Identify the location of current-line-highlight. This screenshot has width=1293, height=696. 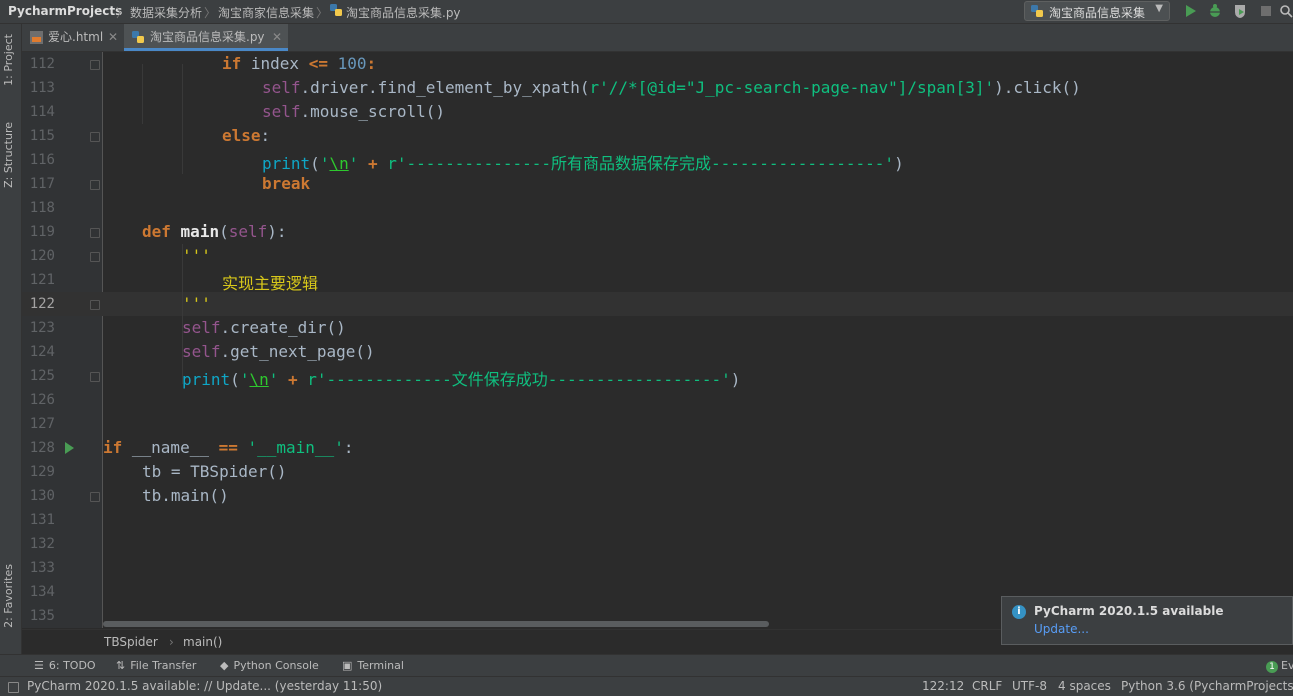
(657, 304).